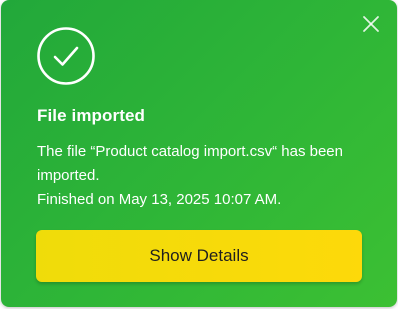 The width and height of the screenshot is (398, 309). Describe the element at coordinates (159, 199) in the screenshot. I see `finished-timestamp: Finished on May 13, 2025 10:07 AM.` at that location.